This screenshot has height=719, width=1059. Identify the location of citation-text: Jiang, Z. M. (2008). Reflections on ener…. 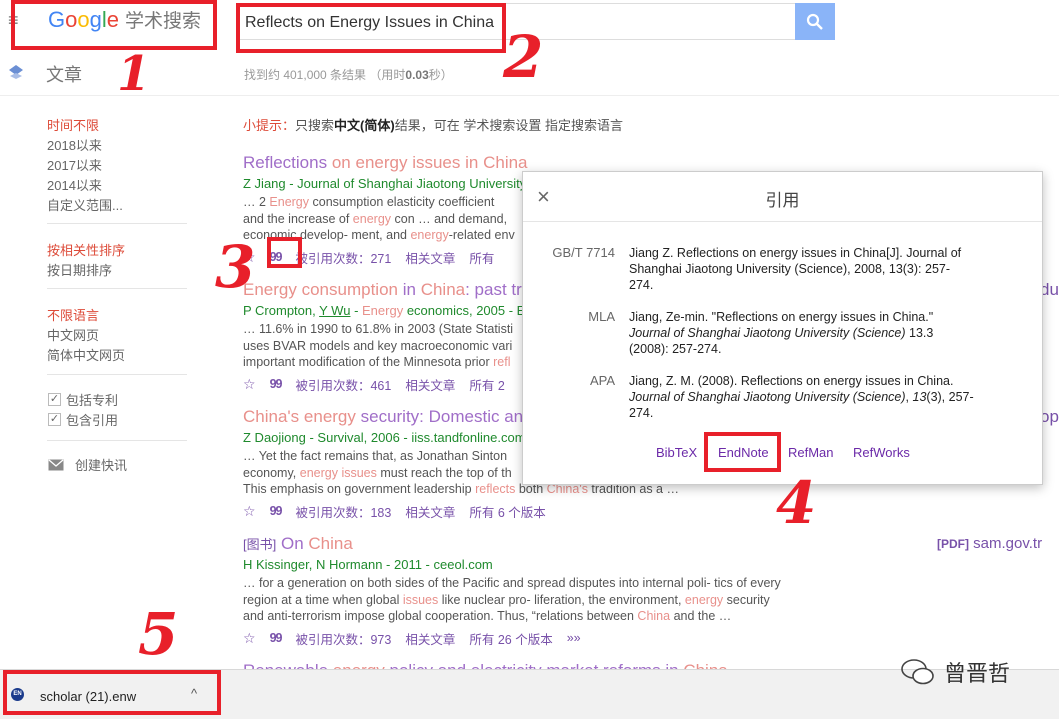
(804, 397).